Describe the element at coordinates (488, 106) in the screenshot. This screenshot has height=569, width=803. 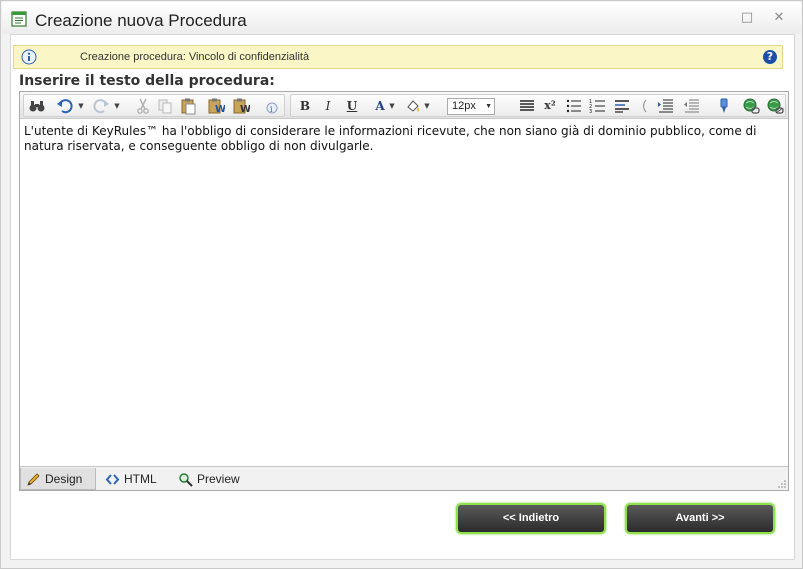
I see `font-size-dropdown-icon: ▼` at that location.